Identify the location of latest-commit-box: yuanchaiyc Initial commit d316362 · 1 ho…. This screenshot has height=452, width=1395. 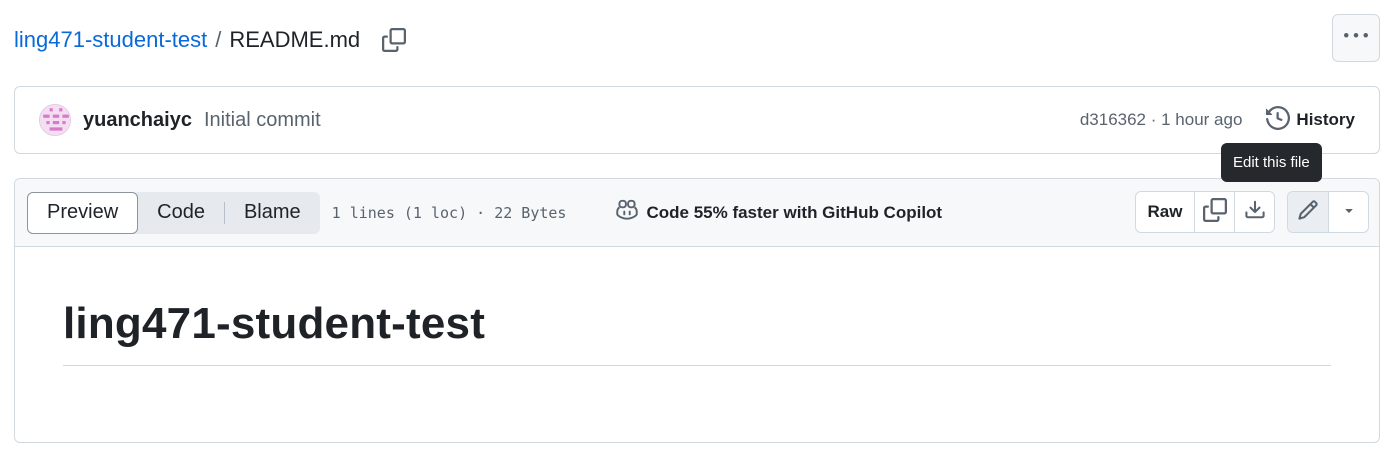
(697, 120).